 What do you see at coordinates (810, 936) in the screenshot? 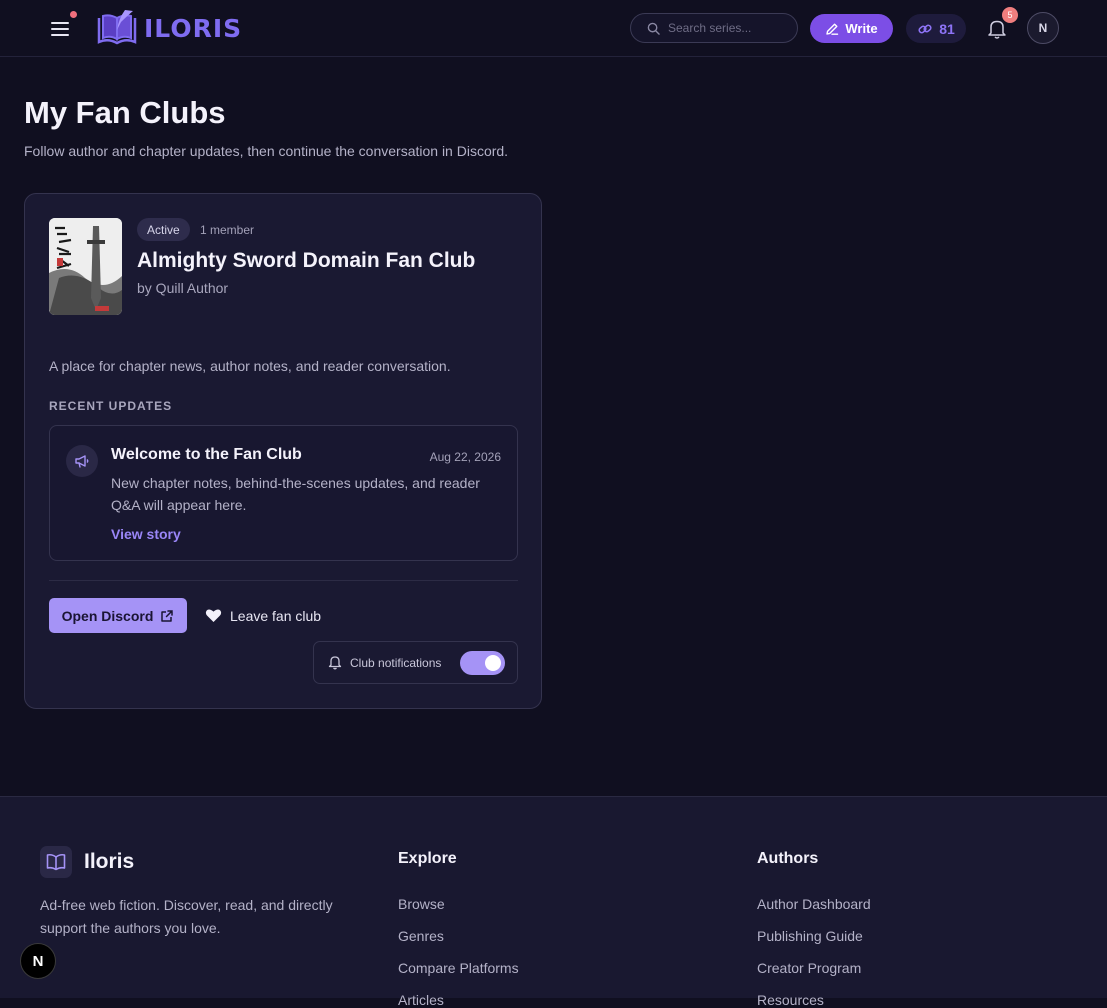
I see `footer-link-publishing-guide: Publishing Guide` at bounding box center [810, 936].